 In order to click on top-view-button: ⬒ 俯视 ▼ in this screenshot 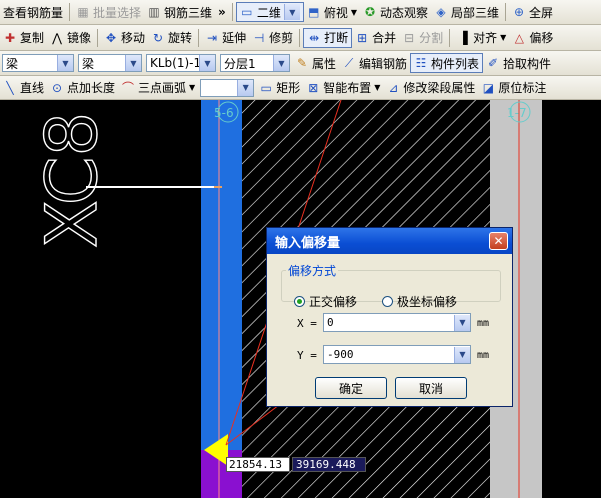, I will do `click(332, 12)`.